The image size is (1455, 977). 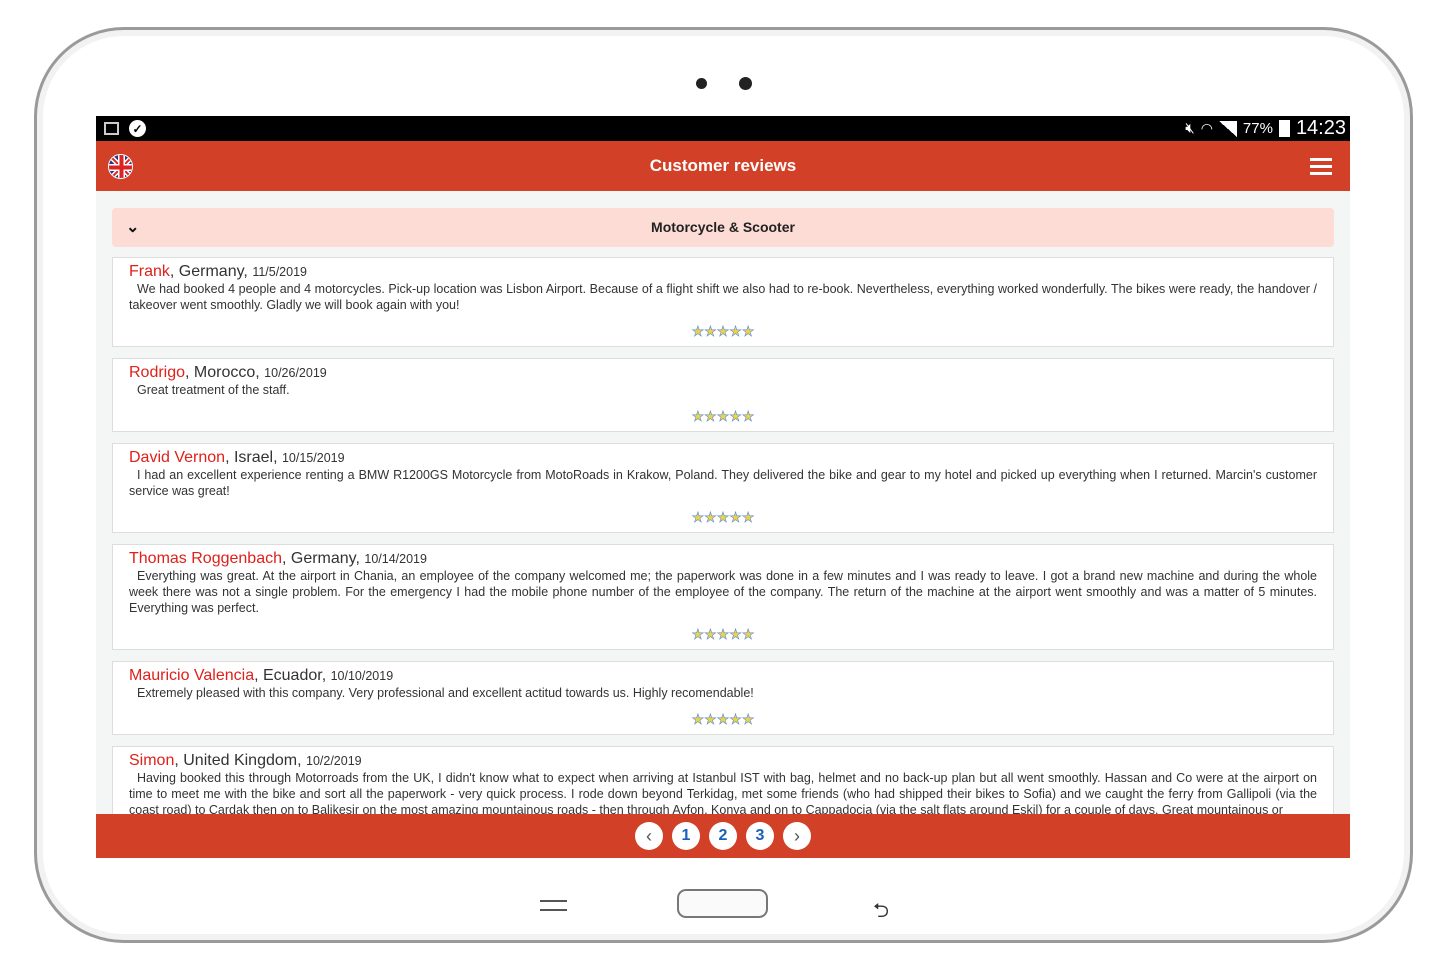 I want to click on review-date: 10/14/2019, so click(x=395, y=559).